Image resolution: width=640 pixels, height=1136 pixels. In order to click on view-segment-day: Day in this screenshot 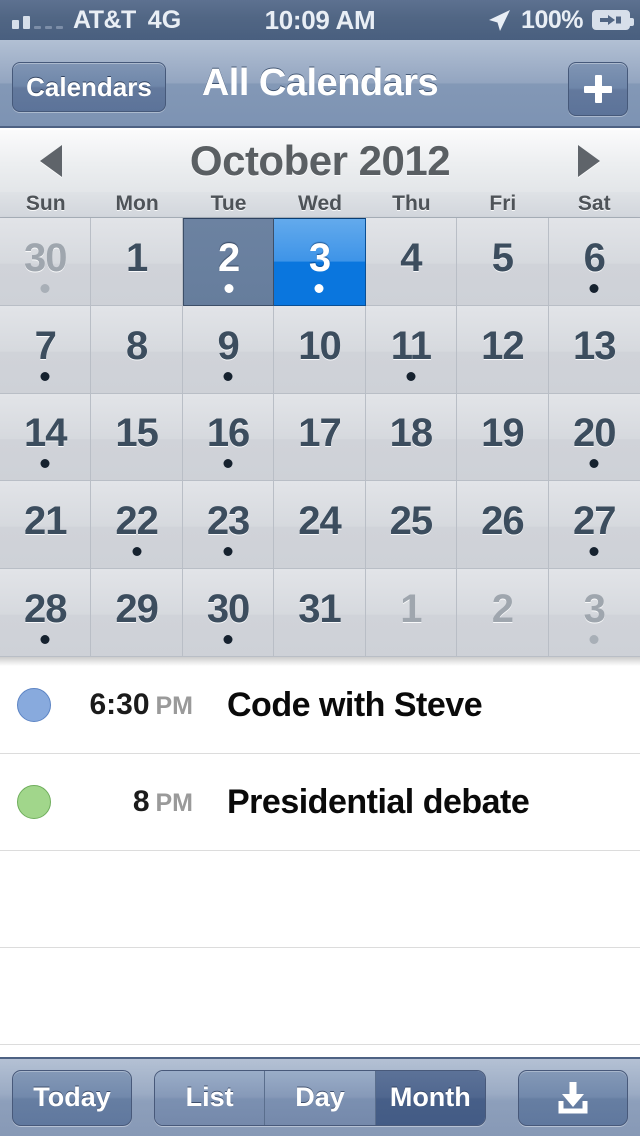, I will do `click(320, 1097)`.